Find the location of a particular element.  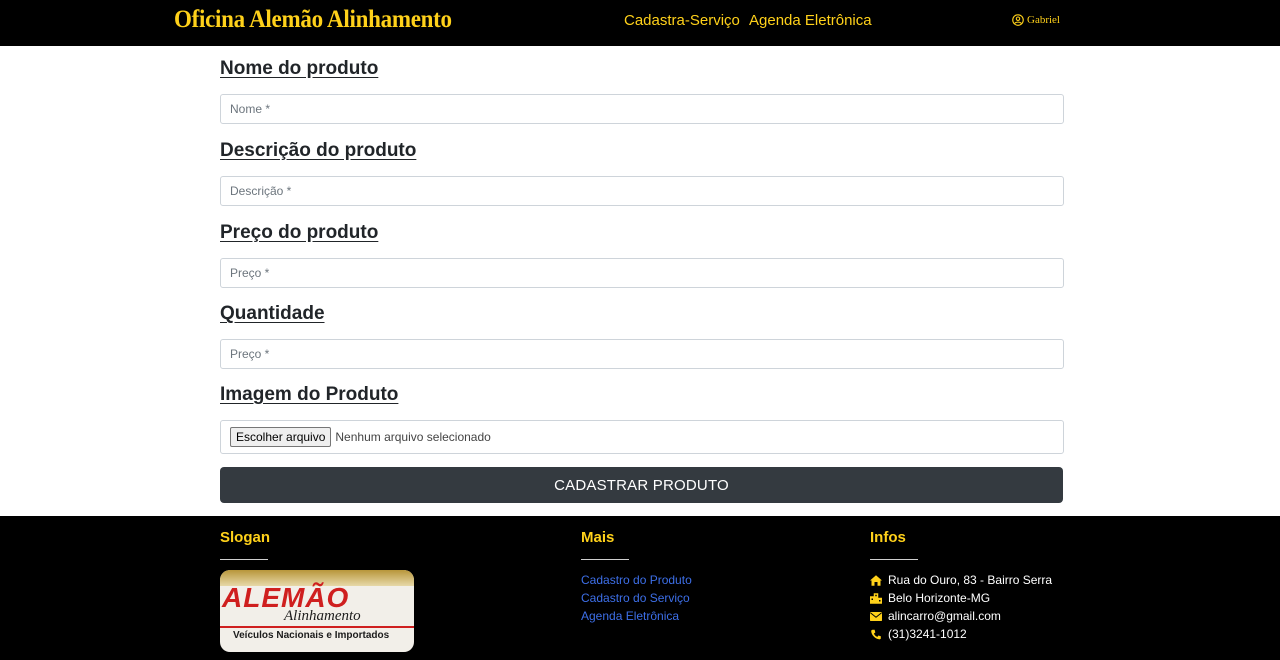

info-address: Rua do Ouro, 83 - Bairro Serra is located at coordinates (961, 580).